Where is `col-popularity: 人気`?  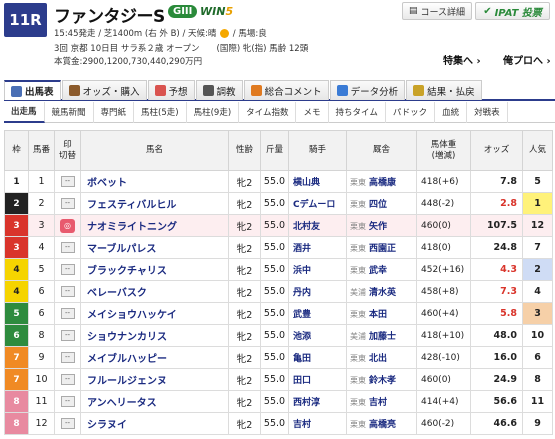 col-popularity: 人気 is located at coordinates (537, 150).